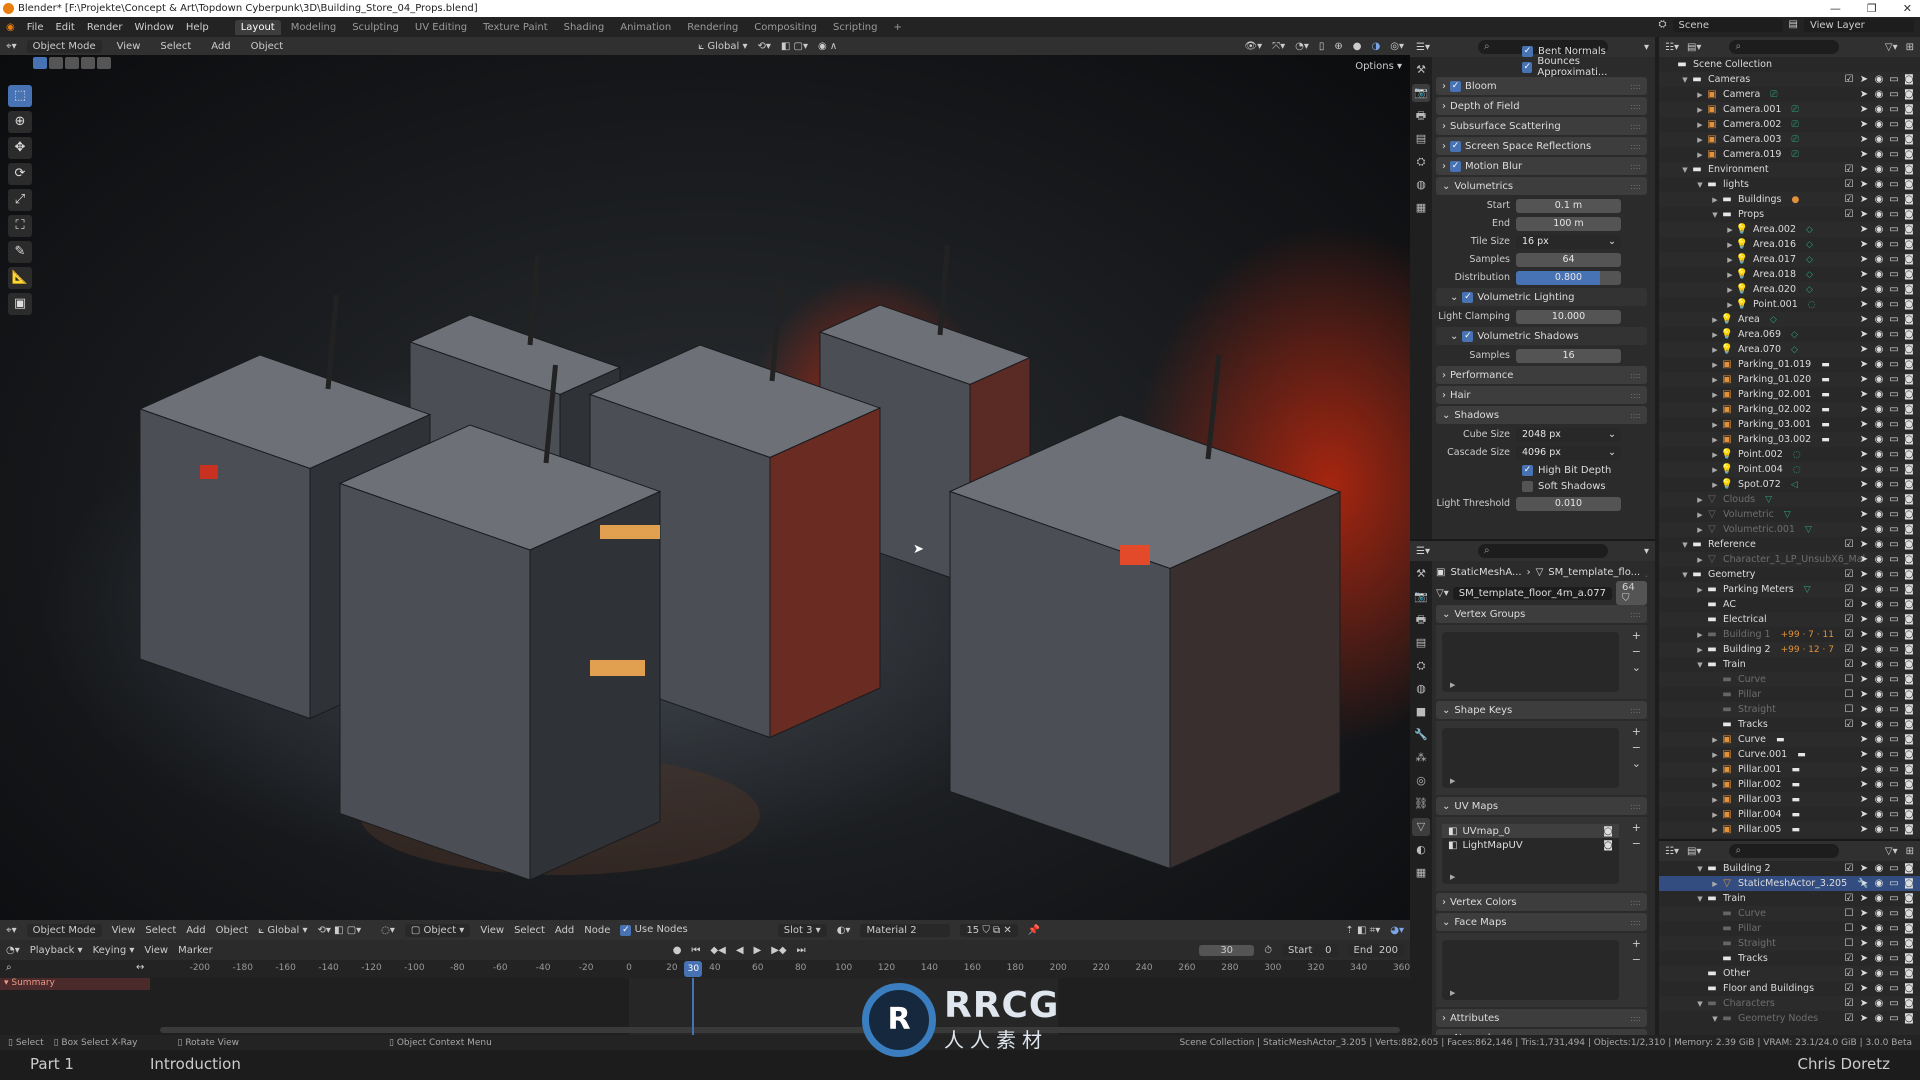 The width and height of the screenshot is (1920, 1080). I want to click on shading-solid-icon: ●, so click(1357, 46).